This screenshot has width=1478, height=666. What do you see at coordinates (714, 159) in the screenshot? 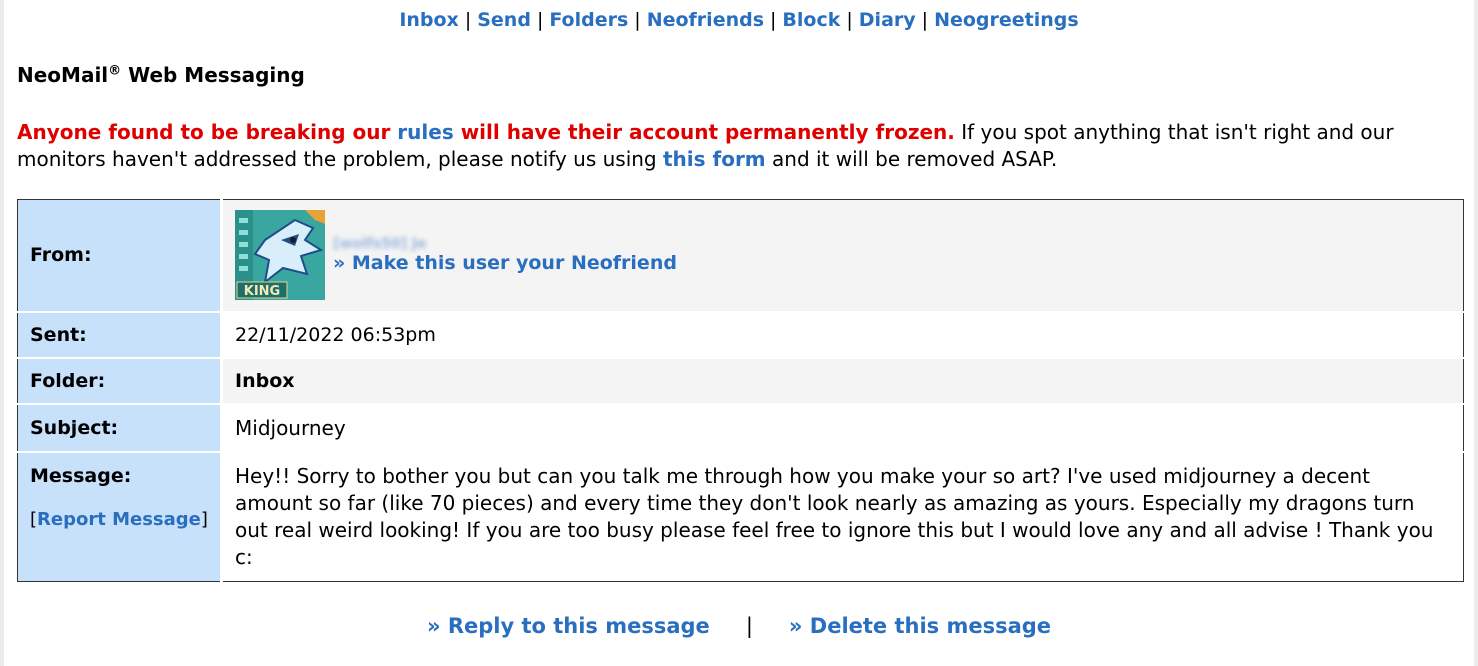
I see `report-form-link: this form` at bounding box center [714, 159].